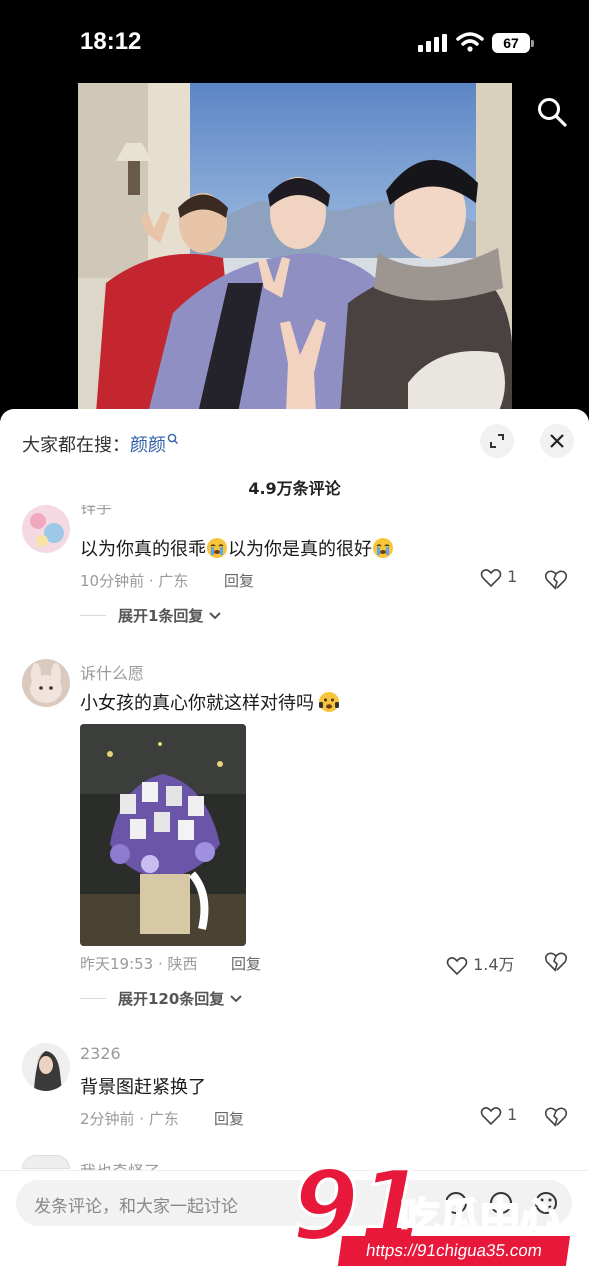  Describe the element at coordinates (294, 488) in the screenshot. I see `comment-count: 4.9万条评论` at that location.